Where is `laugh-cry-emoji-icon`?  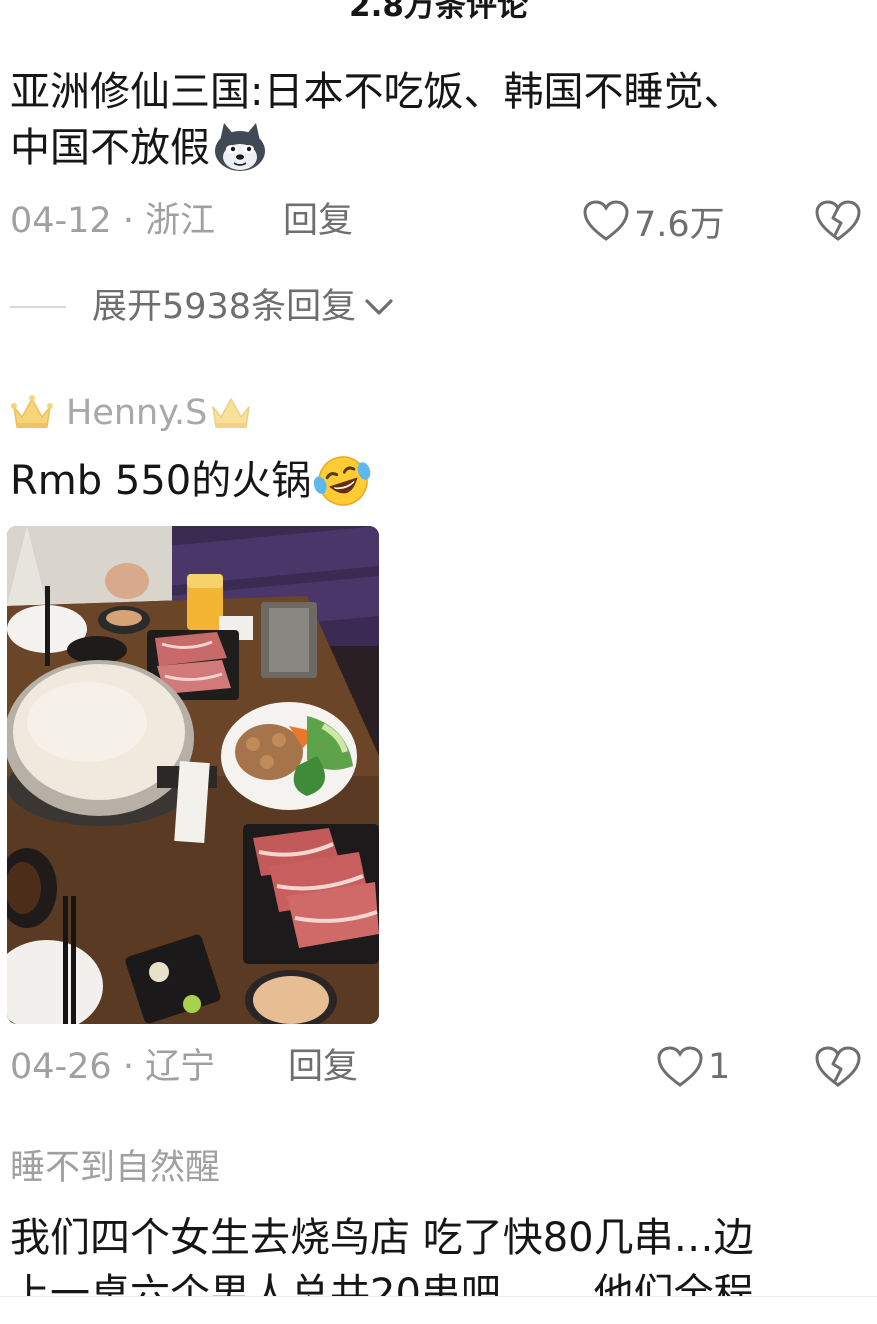
laugh-cry-emoji-icon is located at coordinates (343, 481).